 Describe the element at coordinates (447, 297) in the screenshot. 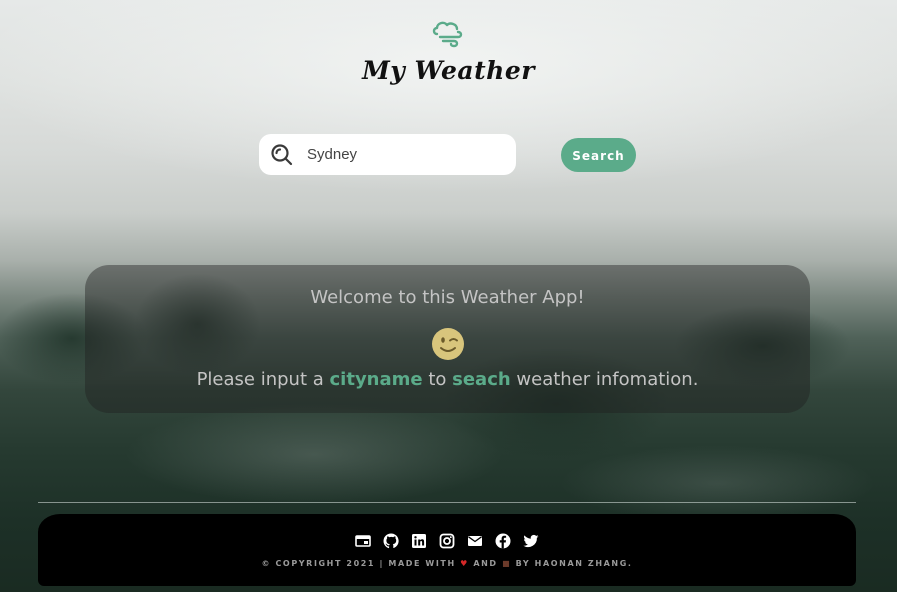

I see `welcome-title: Welcome to this Weather App!` at that location.